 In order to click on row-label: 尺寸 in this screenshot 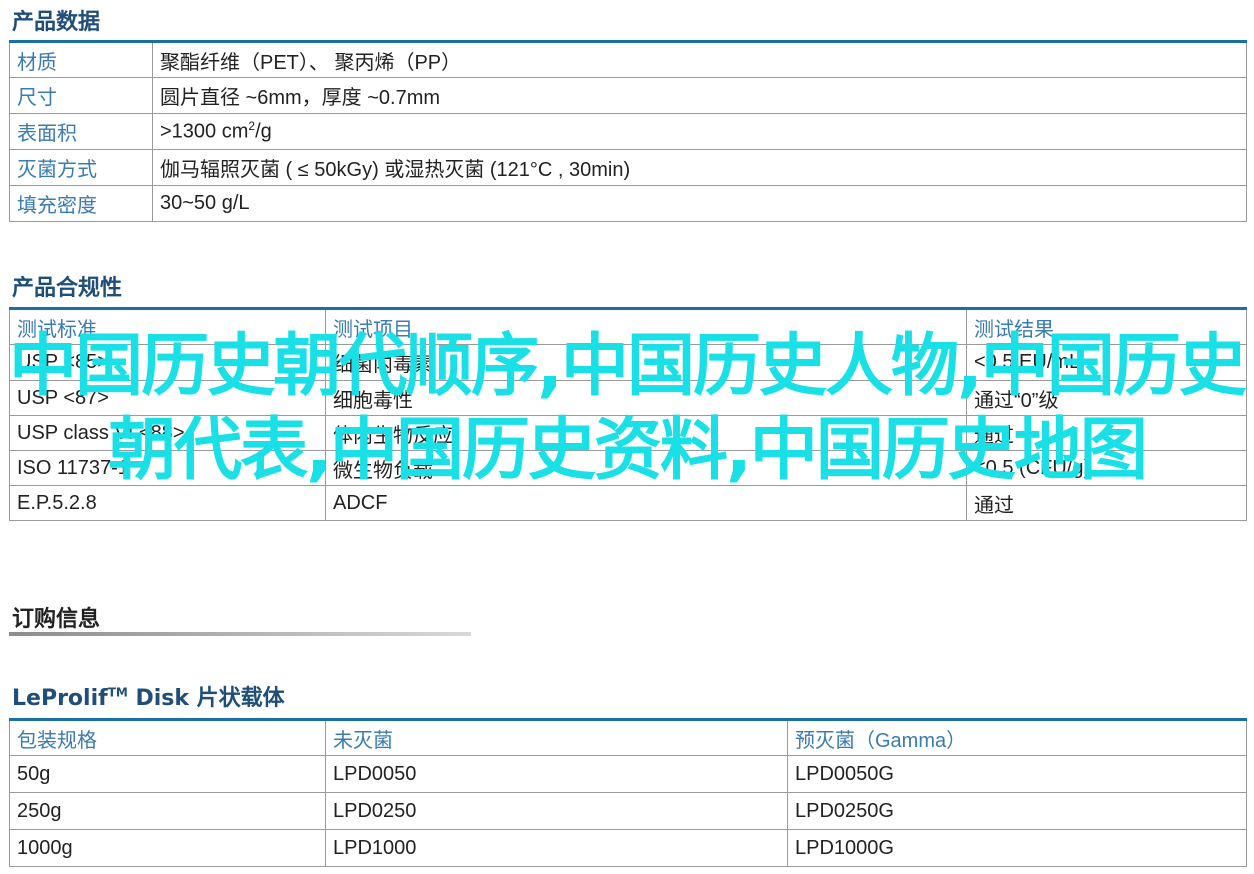, I will do `click(81, 95)`.